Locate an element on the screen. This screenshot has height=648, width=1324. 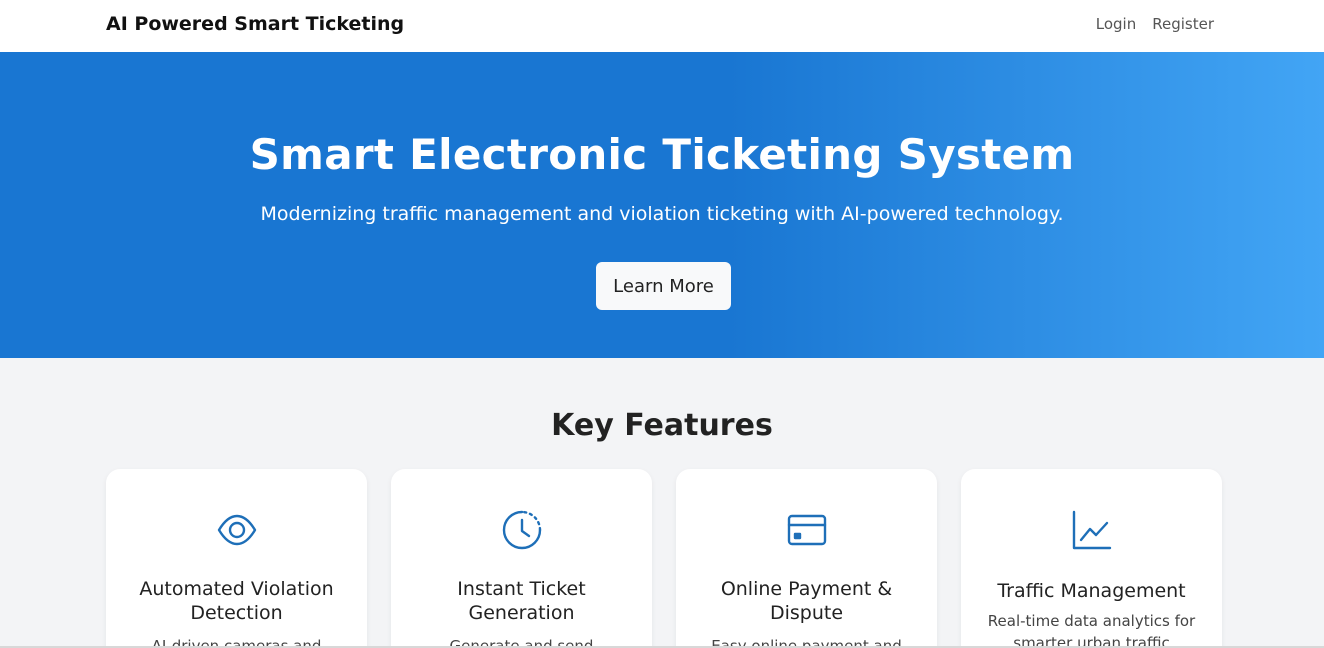
feature-card-title: Instant Ticket Generation is located at coordinates (521, 601).